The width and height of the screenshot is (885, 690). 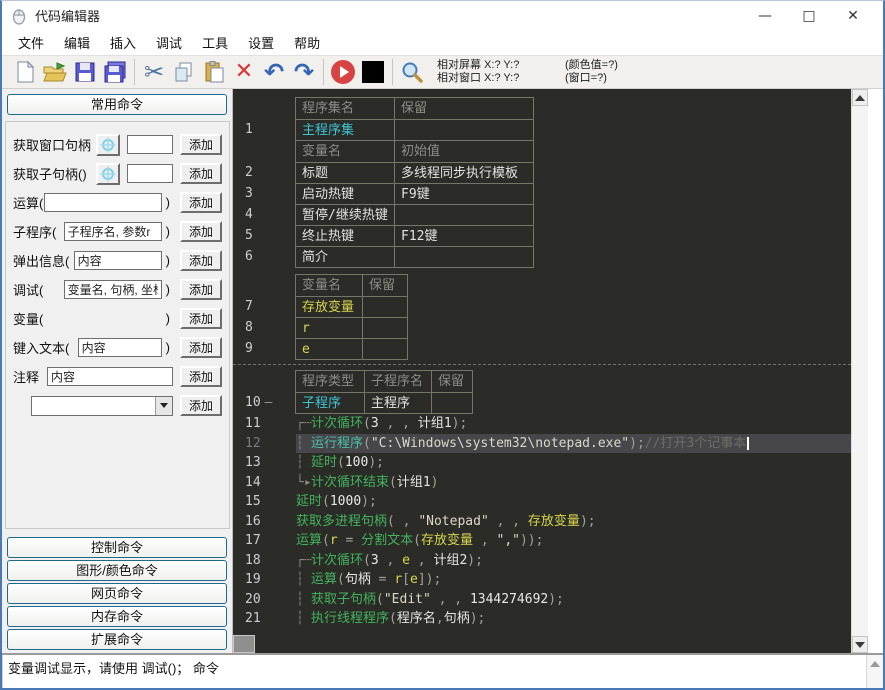 What do you see at coordinates (117, 104) in the screenshot?
I see `category-common-commands: 常用命令` at bounding box center [117, 104].